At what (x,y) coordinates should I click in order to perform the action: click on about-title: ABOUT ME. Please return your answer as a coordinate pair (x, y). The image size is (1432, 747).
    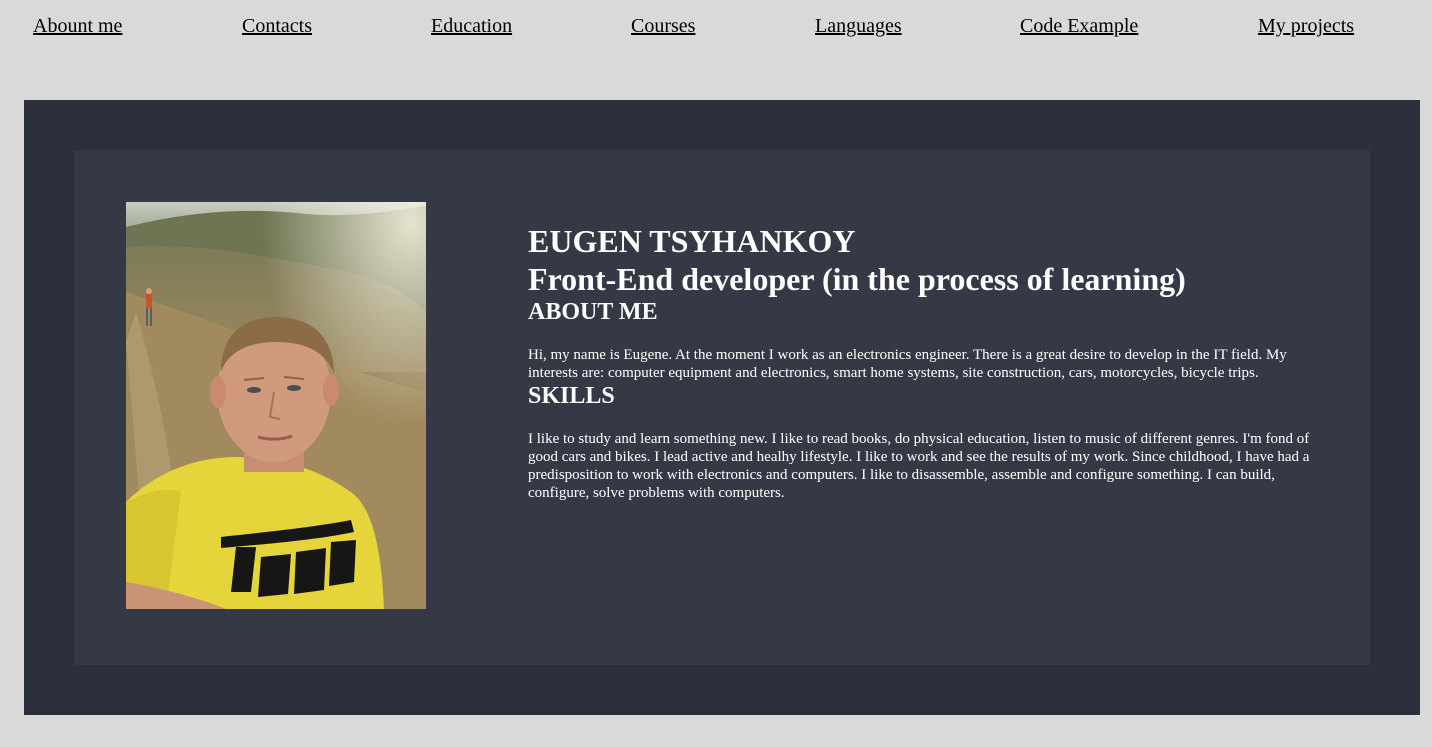
    Looking at the image, I should click on (593, 312).